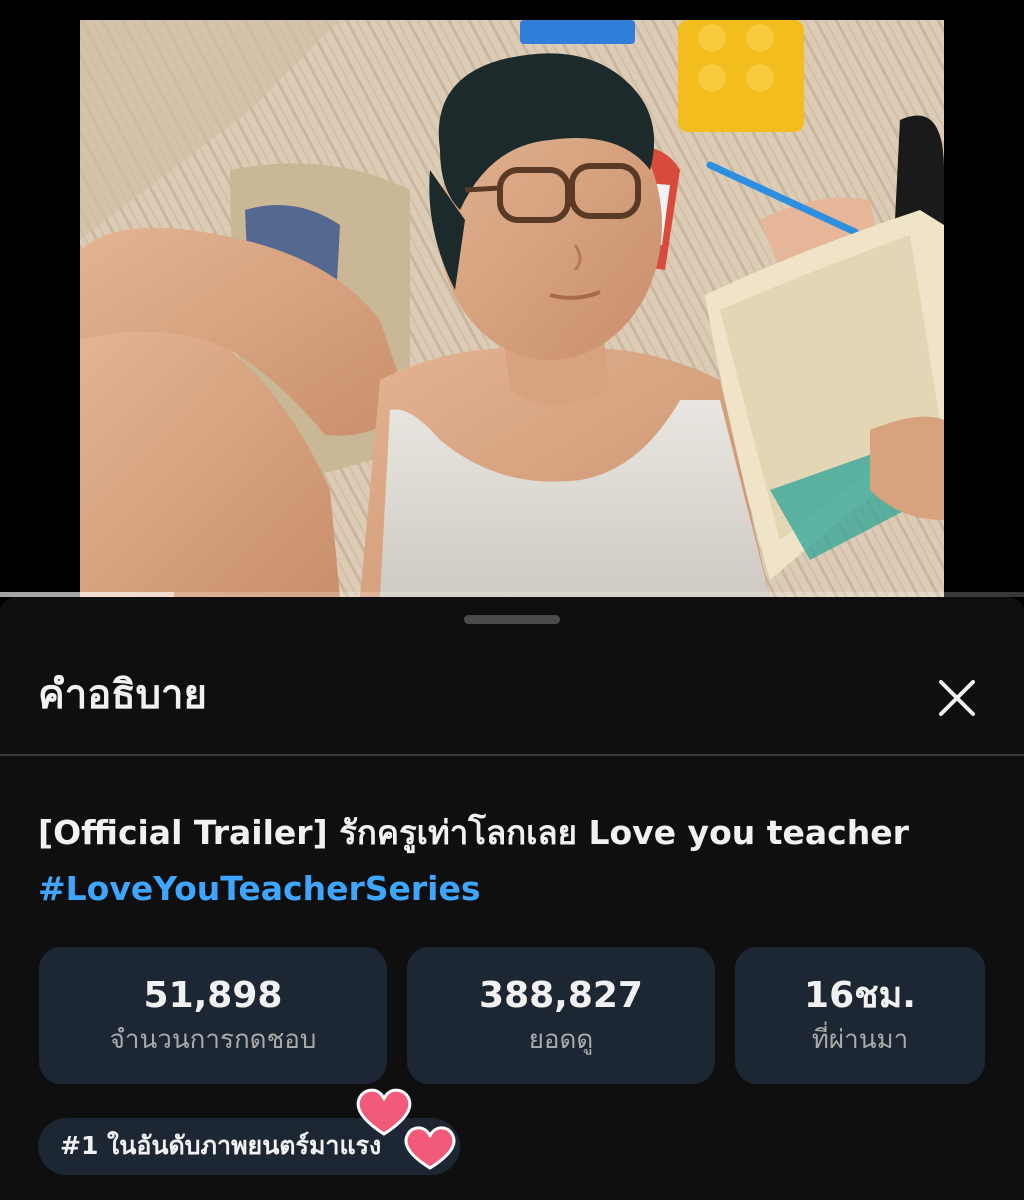  I want to click on drag-handle, so click(512, 619).